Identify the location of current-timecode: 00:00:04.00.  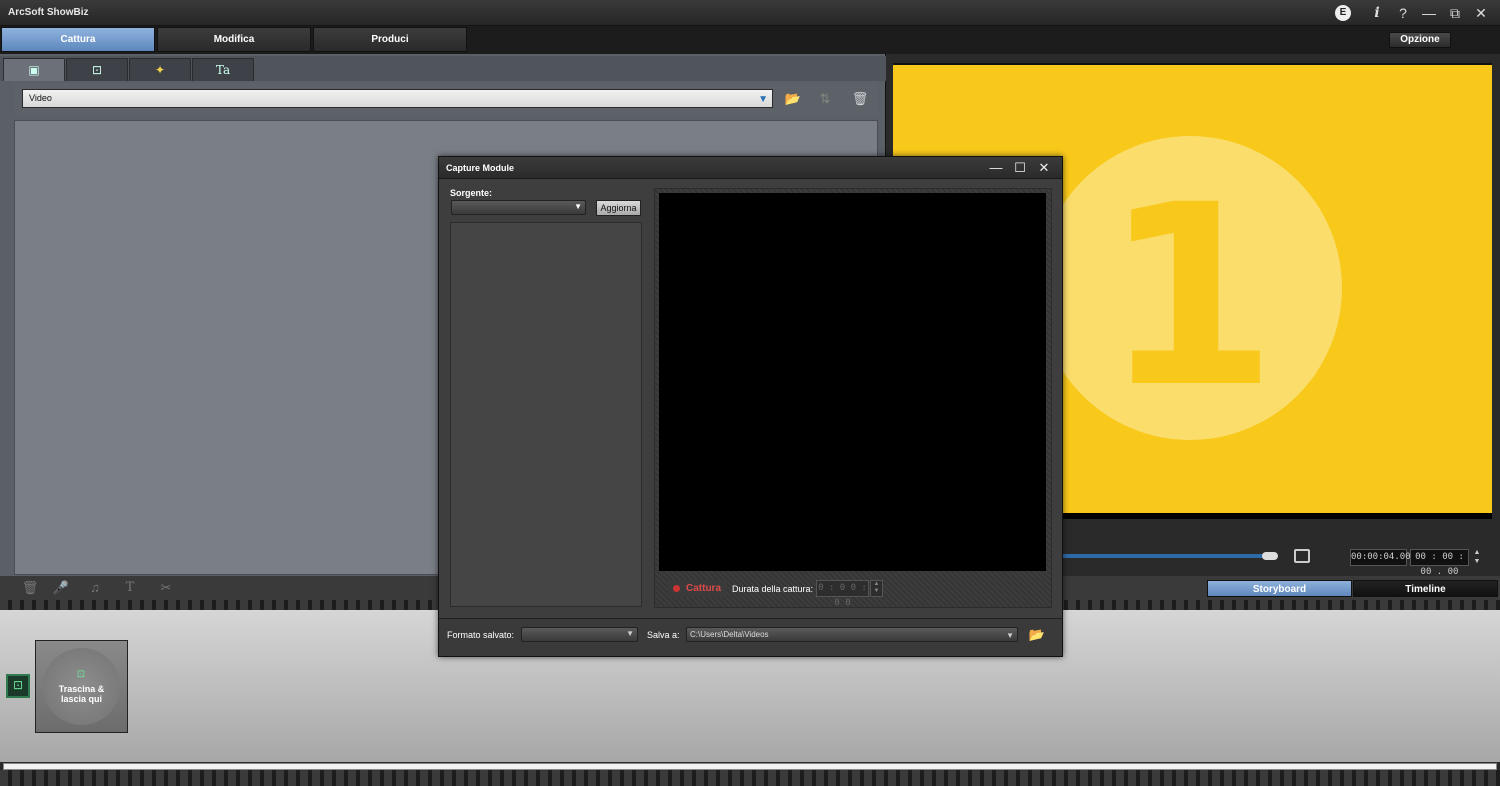
(1380, 557).